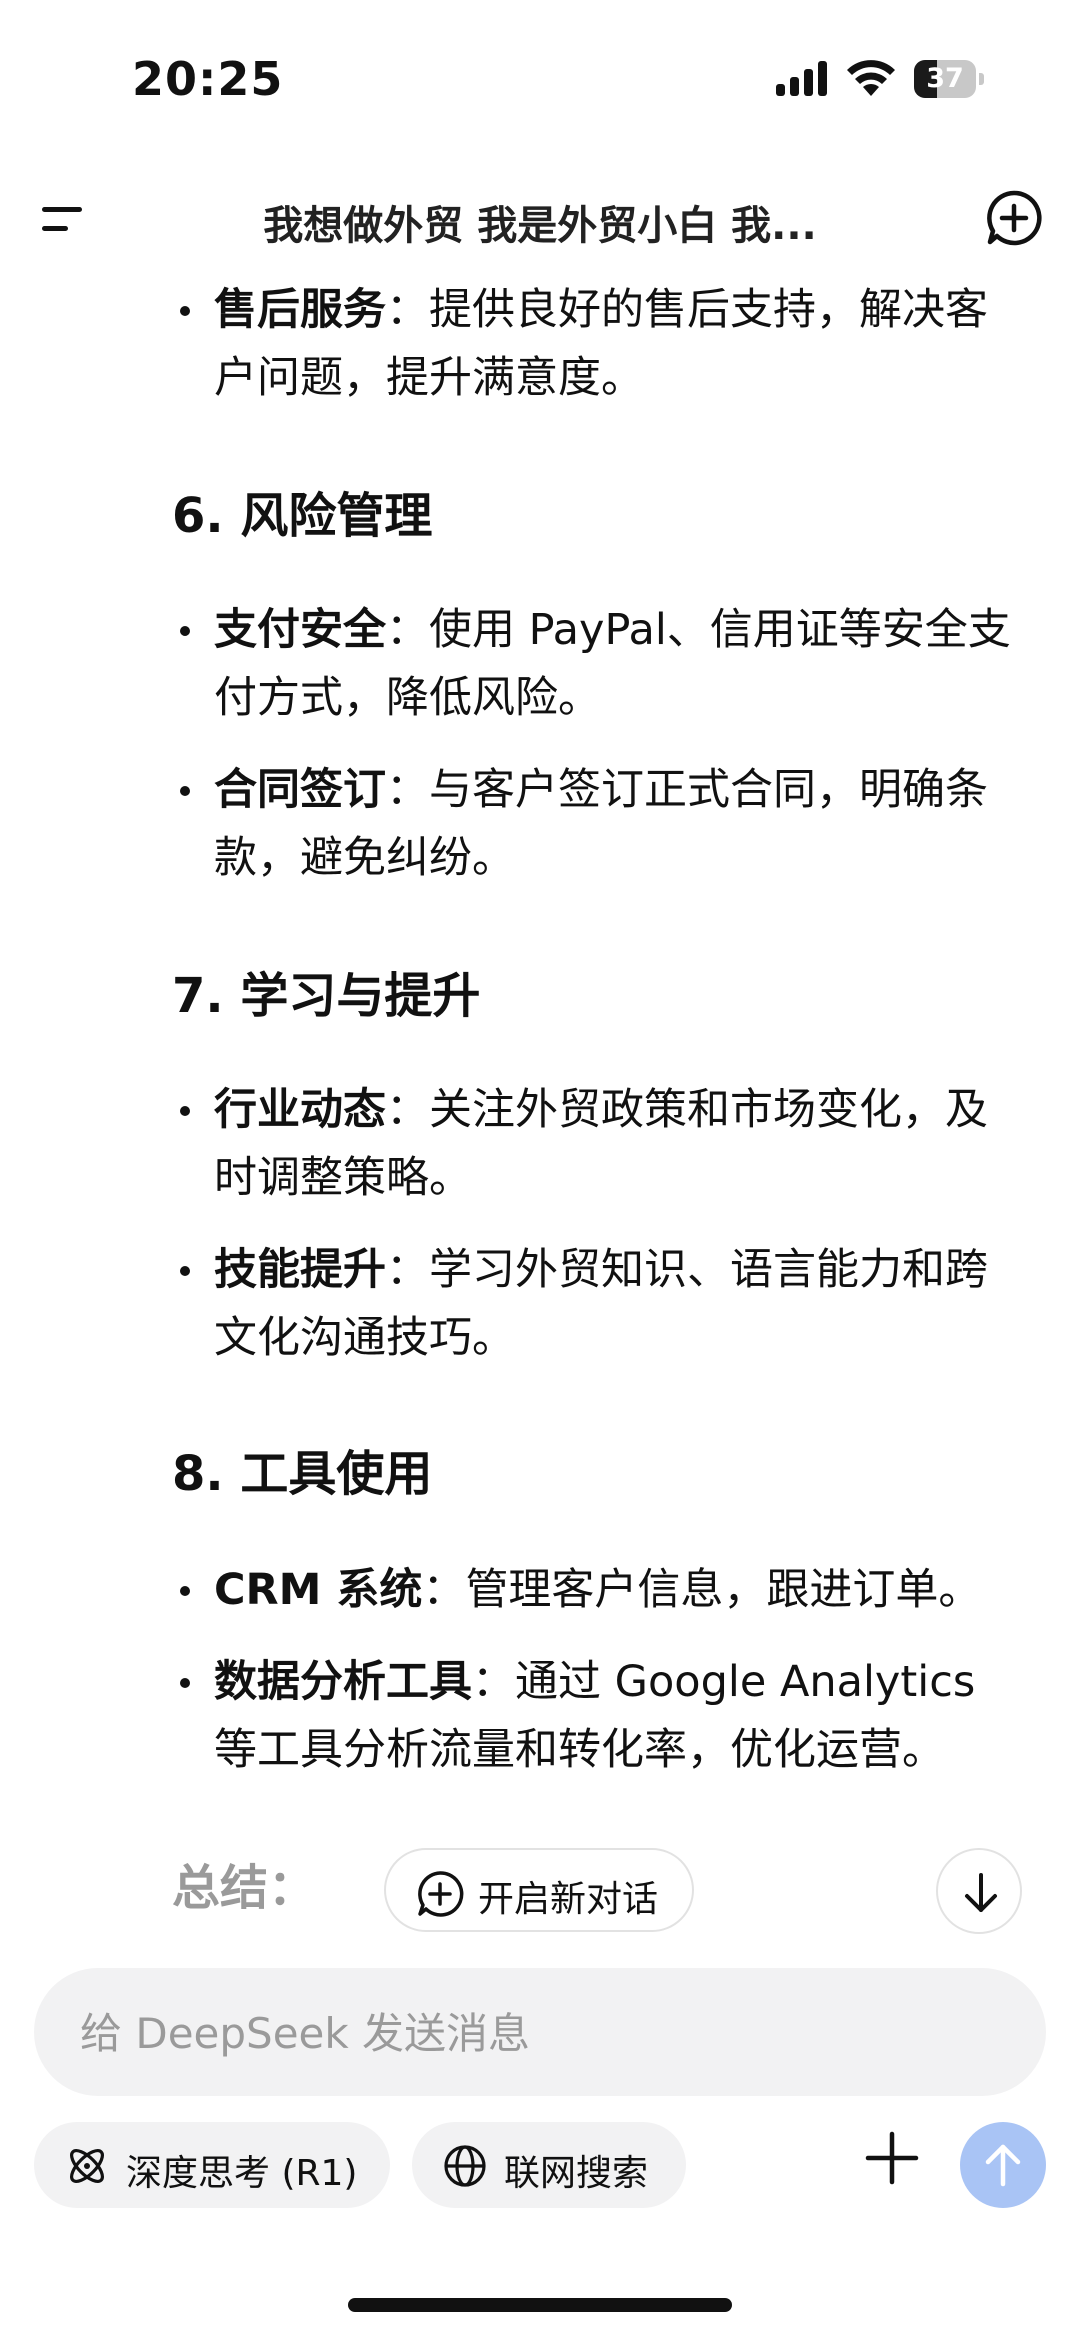  Describe the element at coordinates (244, 1888) in the screenshot. I see `summary-heading: 总结：` at that location.